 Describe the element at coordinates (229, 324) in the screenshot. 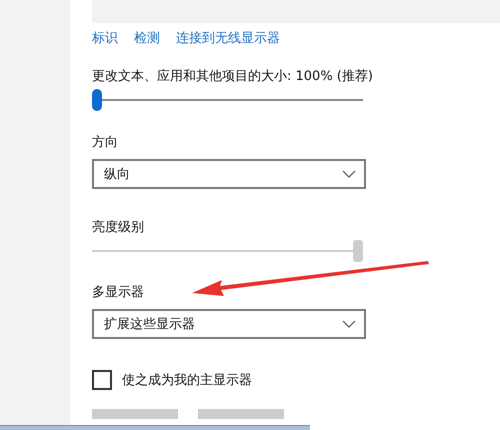

I see `multiple-displays-dropdown: 扩展这些显示器` at that location.